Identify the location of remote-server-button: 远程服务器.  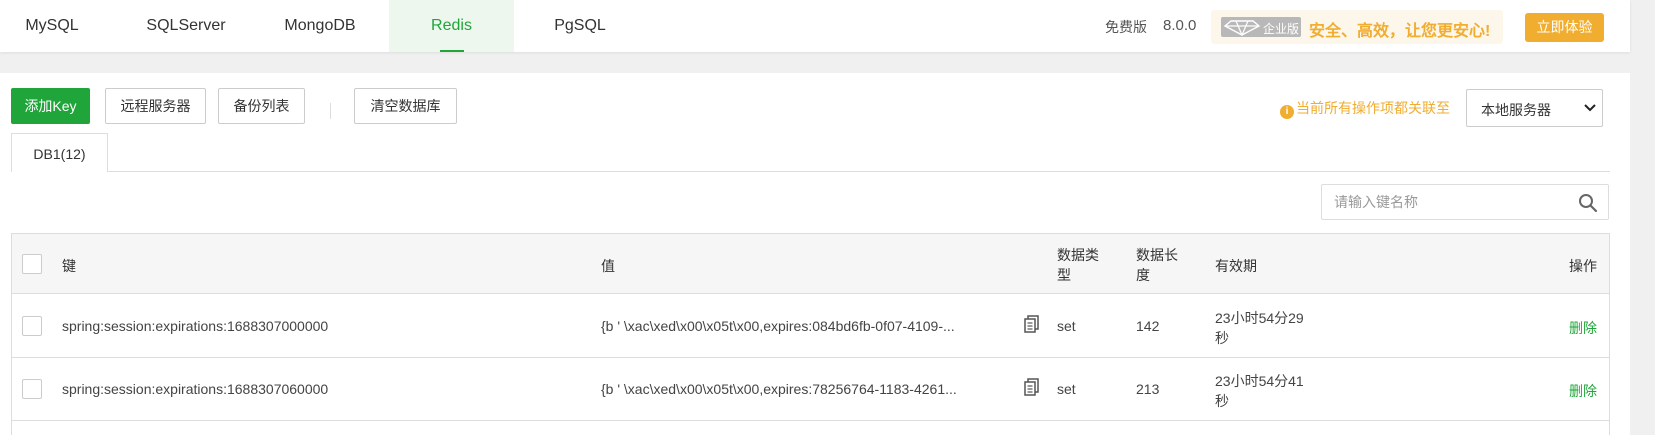
(155, 106).